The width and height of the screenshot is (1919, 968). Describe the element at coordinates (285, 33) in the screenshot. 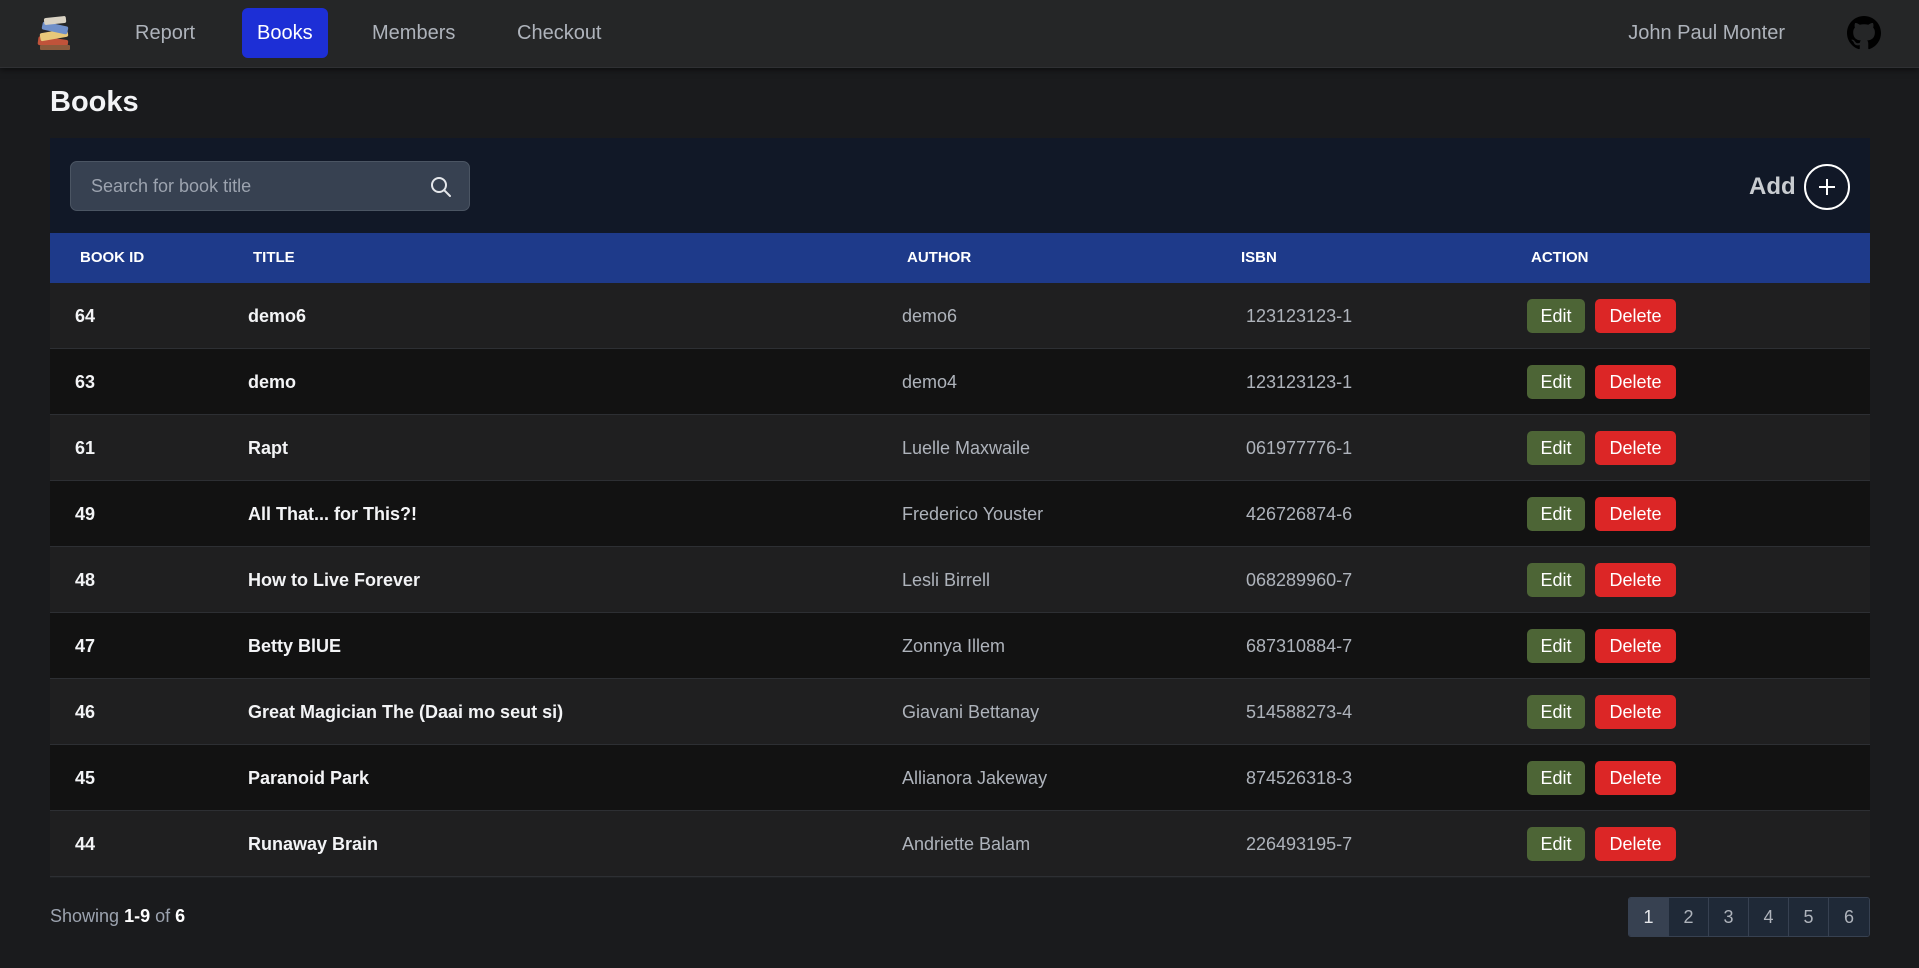

I see `nav-books: Books` at that location.